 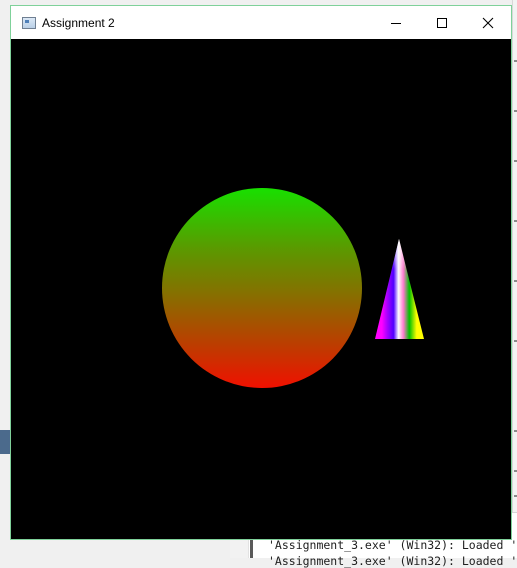 I want to click on maximize-button, so click(x=442, y=22).